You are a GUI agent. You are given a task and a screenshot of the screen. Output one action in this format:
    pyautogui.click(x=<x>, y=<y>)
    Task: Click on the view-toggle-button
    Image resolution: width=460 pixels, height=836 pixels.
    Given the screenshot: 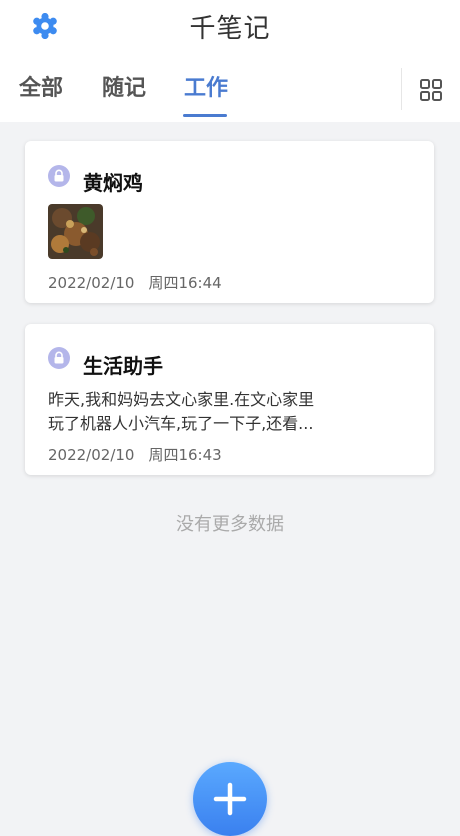 What is the action you would take?
    pyautogui.click(x=431, y=90)
    